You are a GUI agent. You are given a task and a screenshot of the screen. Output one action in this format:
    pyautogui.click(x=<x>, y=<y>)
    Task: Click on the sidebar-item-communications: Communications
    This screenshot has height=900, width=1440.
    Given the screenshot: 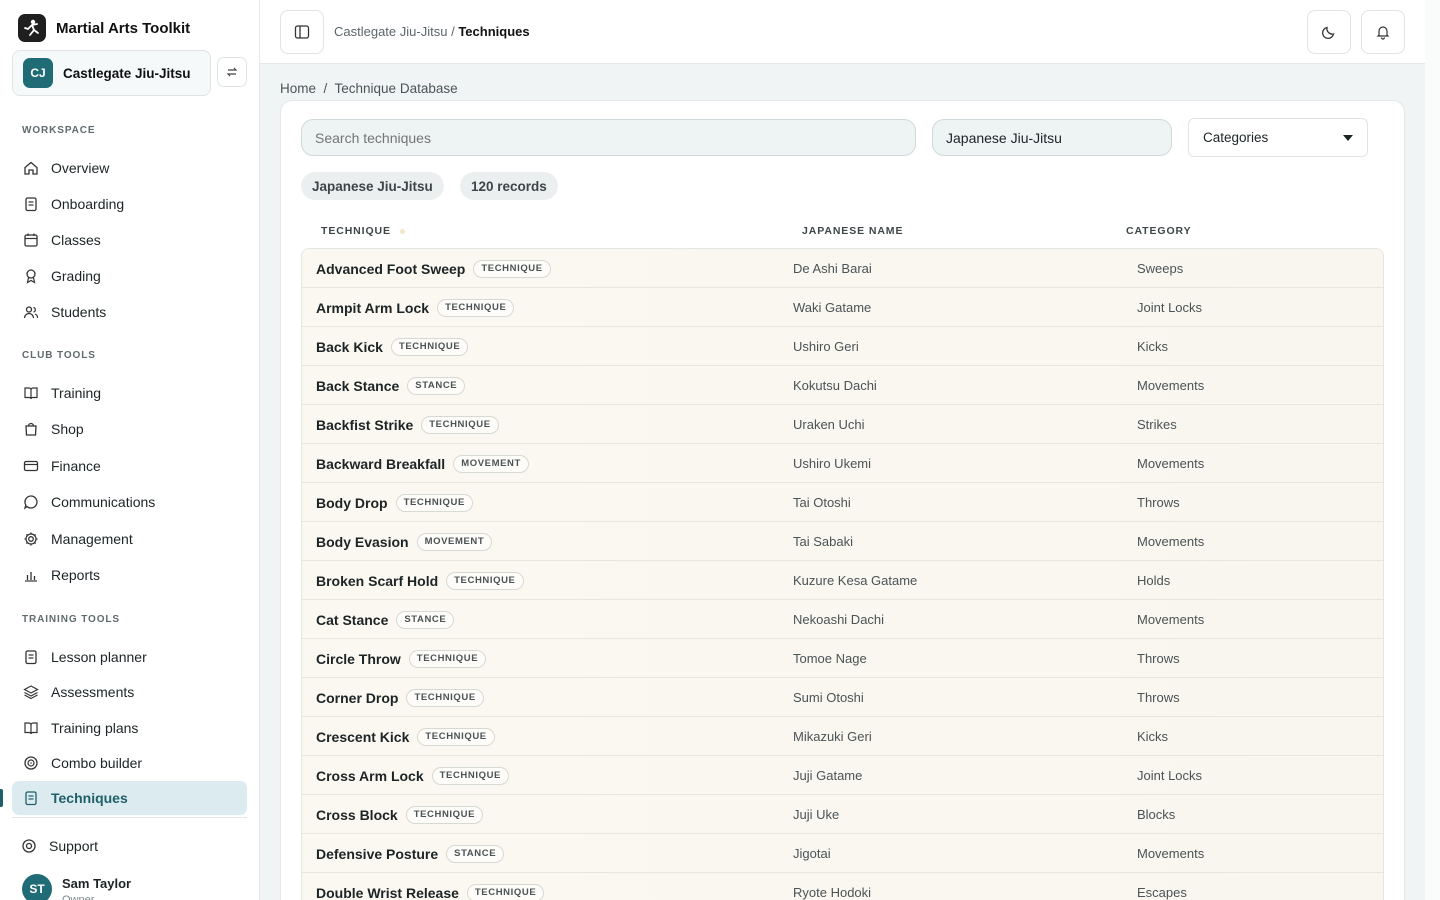 What is the action you would take?
    pyautogui.click(x=129, y=502)
    